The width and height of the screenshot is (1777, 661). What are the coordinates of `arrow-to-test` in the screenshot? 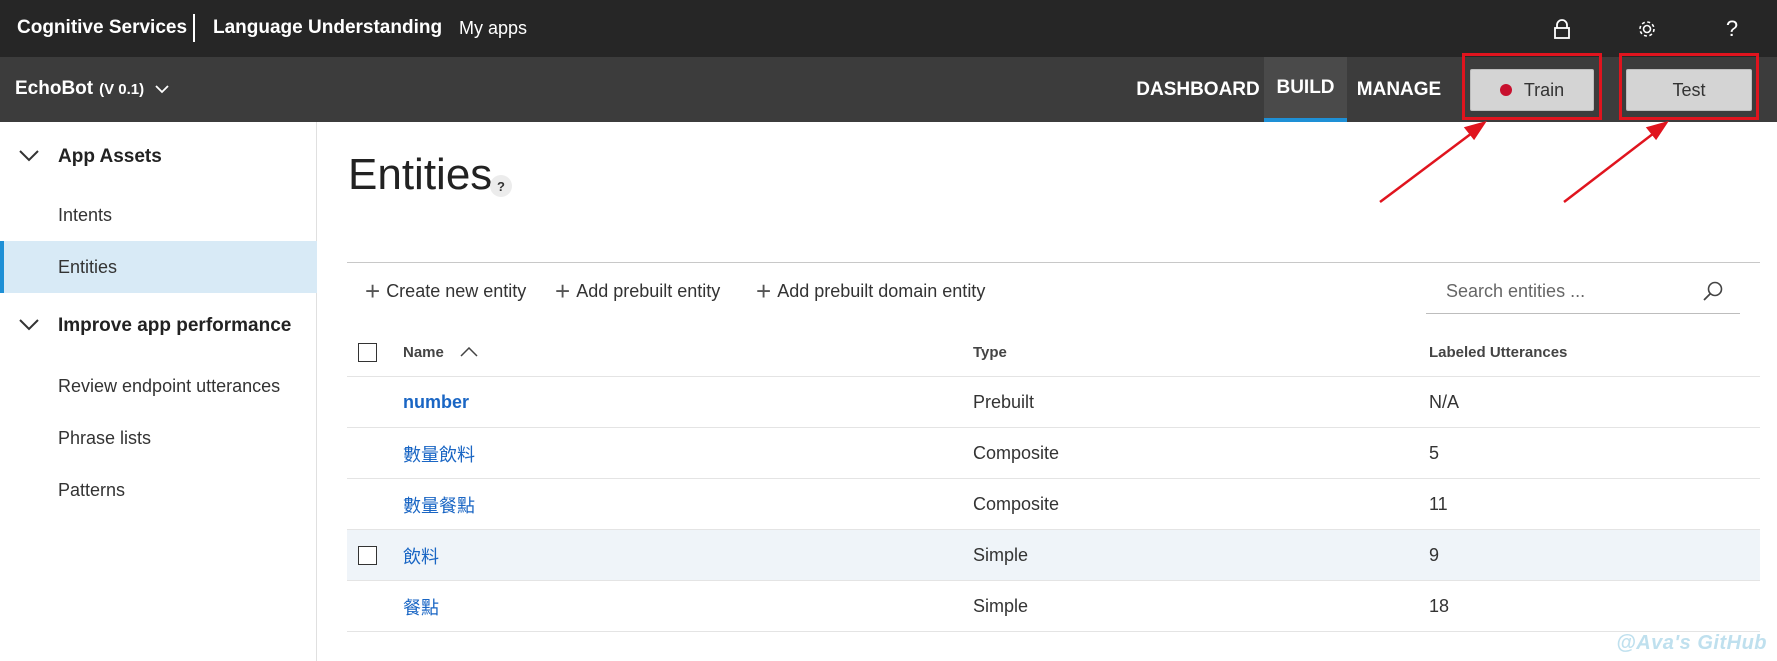 It's located at (1611, 166).